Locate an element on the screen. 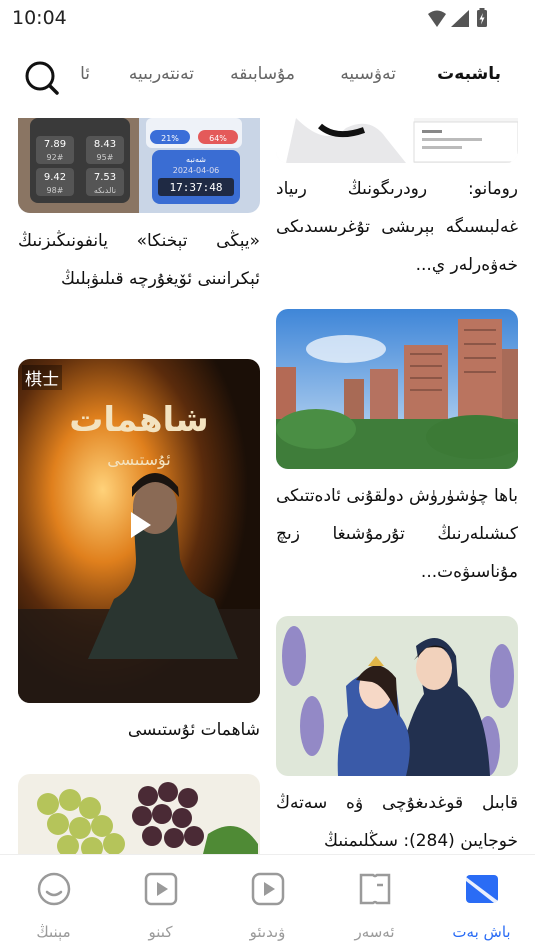 The image size is (535, 952). nav-movie: كىنو is located at coordinates (160, 905).